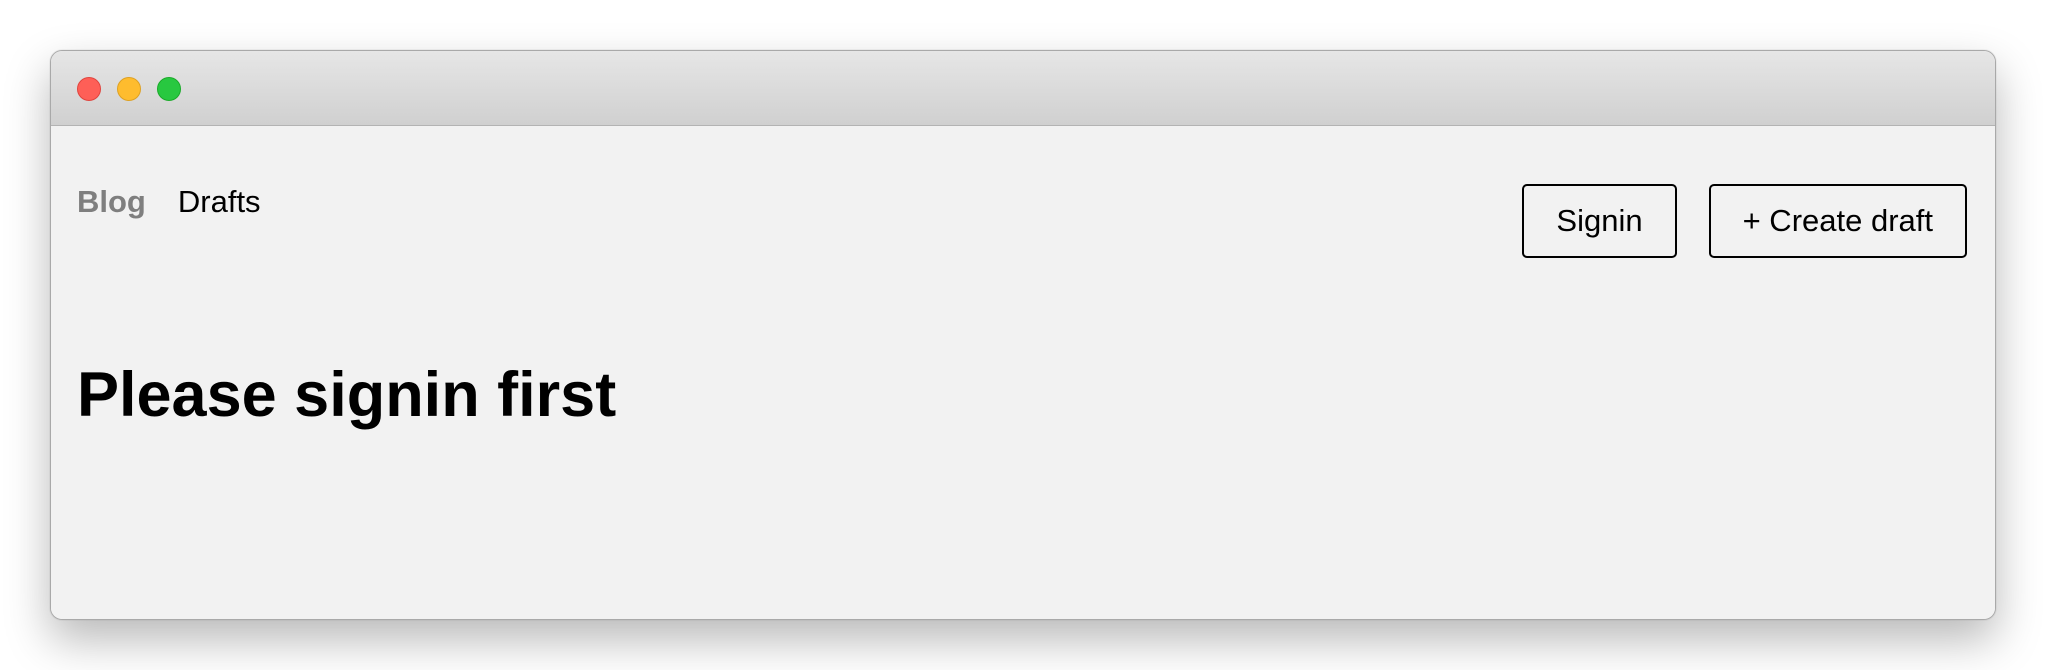  Describe the element at coordinates (169, 89) in the screenshot. I see `zoom-window-button` at that location.